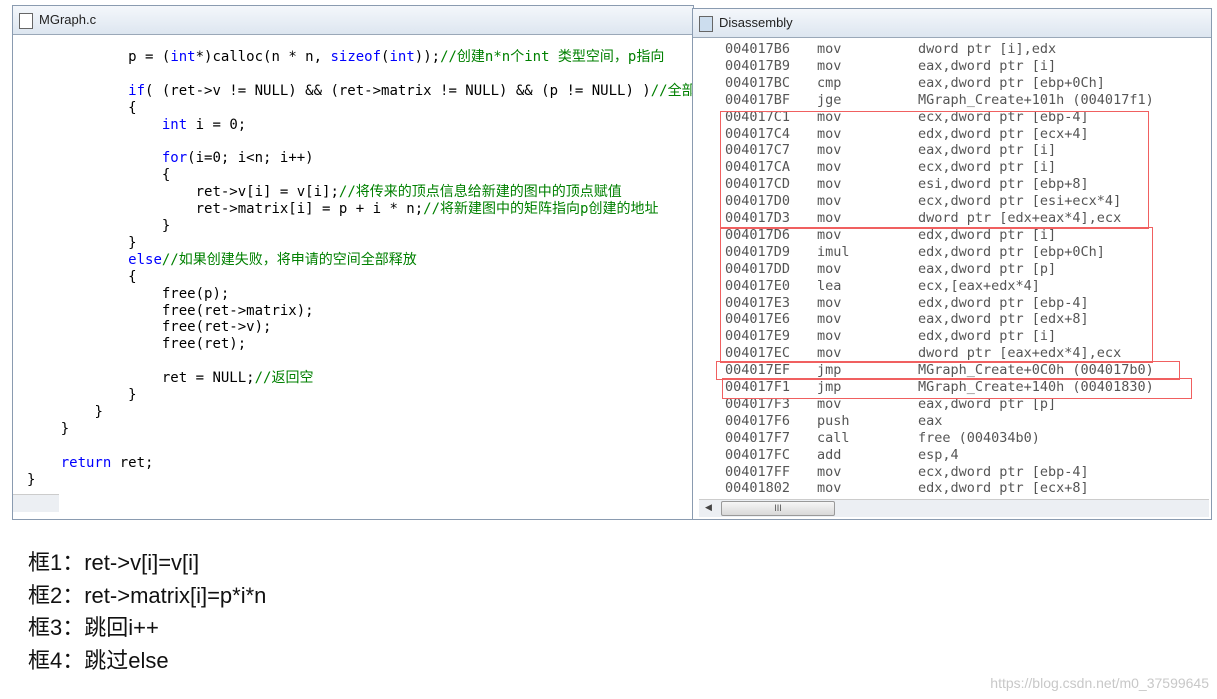  What do you see at coordinates (149, 57) in the screenshot?
I see `code-text: p = (` at bounding box center [149, 57].